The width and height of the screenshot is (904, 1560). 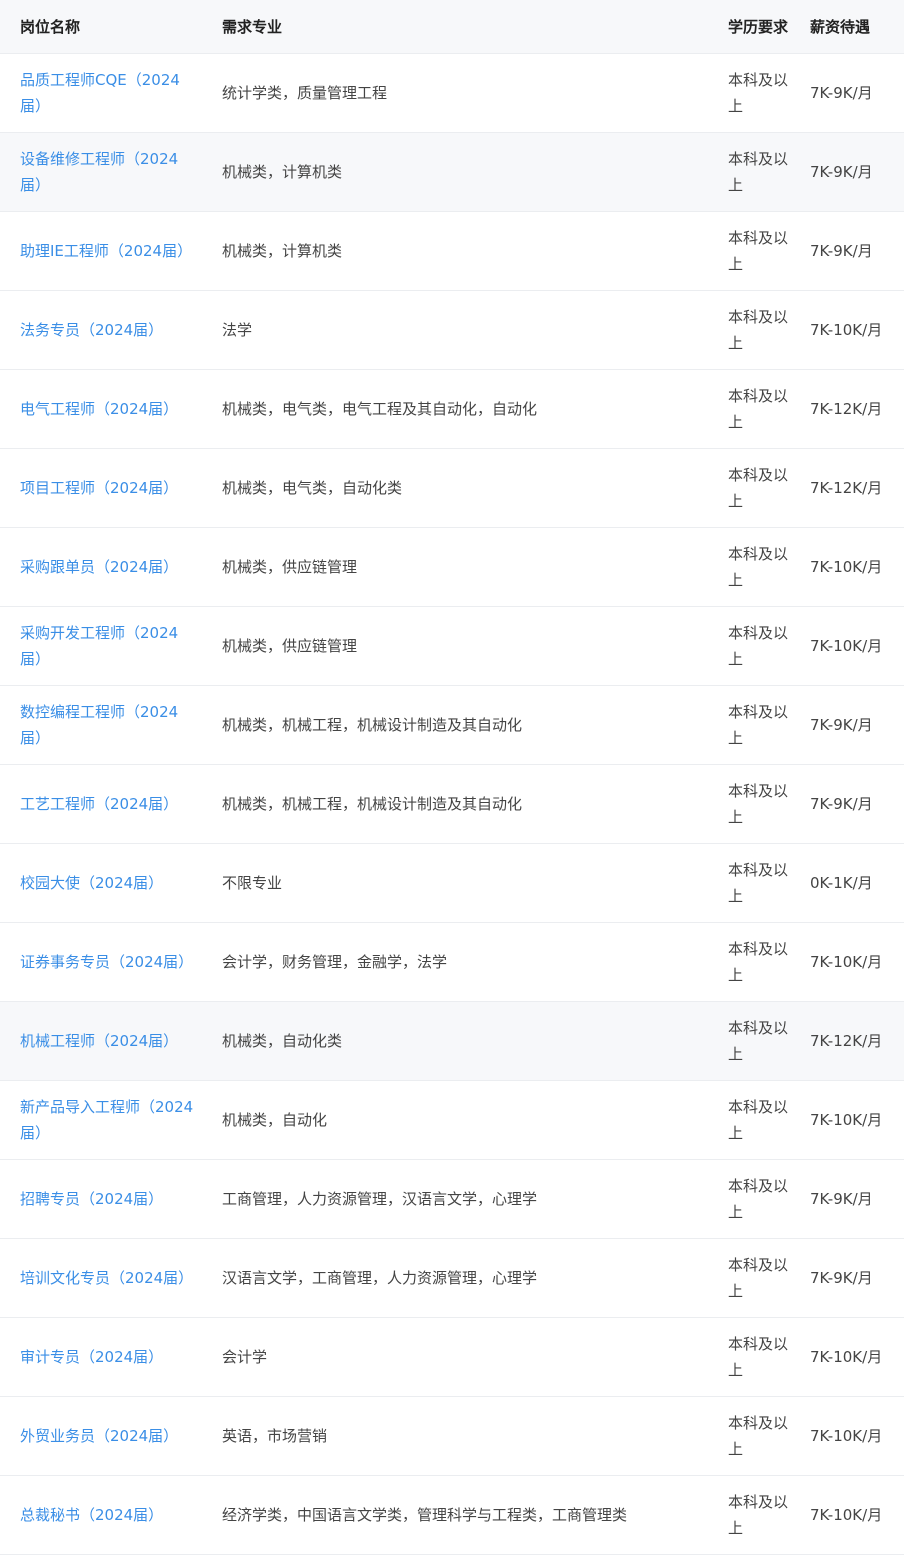 What do you see at coordinates (91, 1357) in the screenshot?
I see `job-title-link: 审计专员（2024届）` at bounding box center [91, 1357].